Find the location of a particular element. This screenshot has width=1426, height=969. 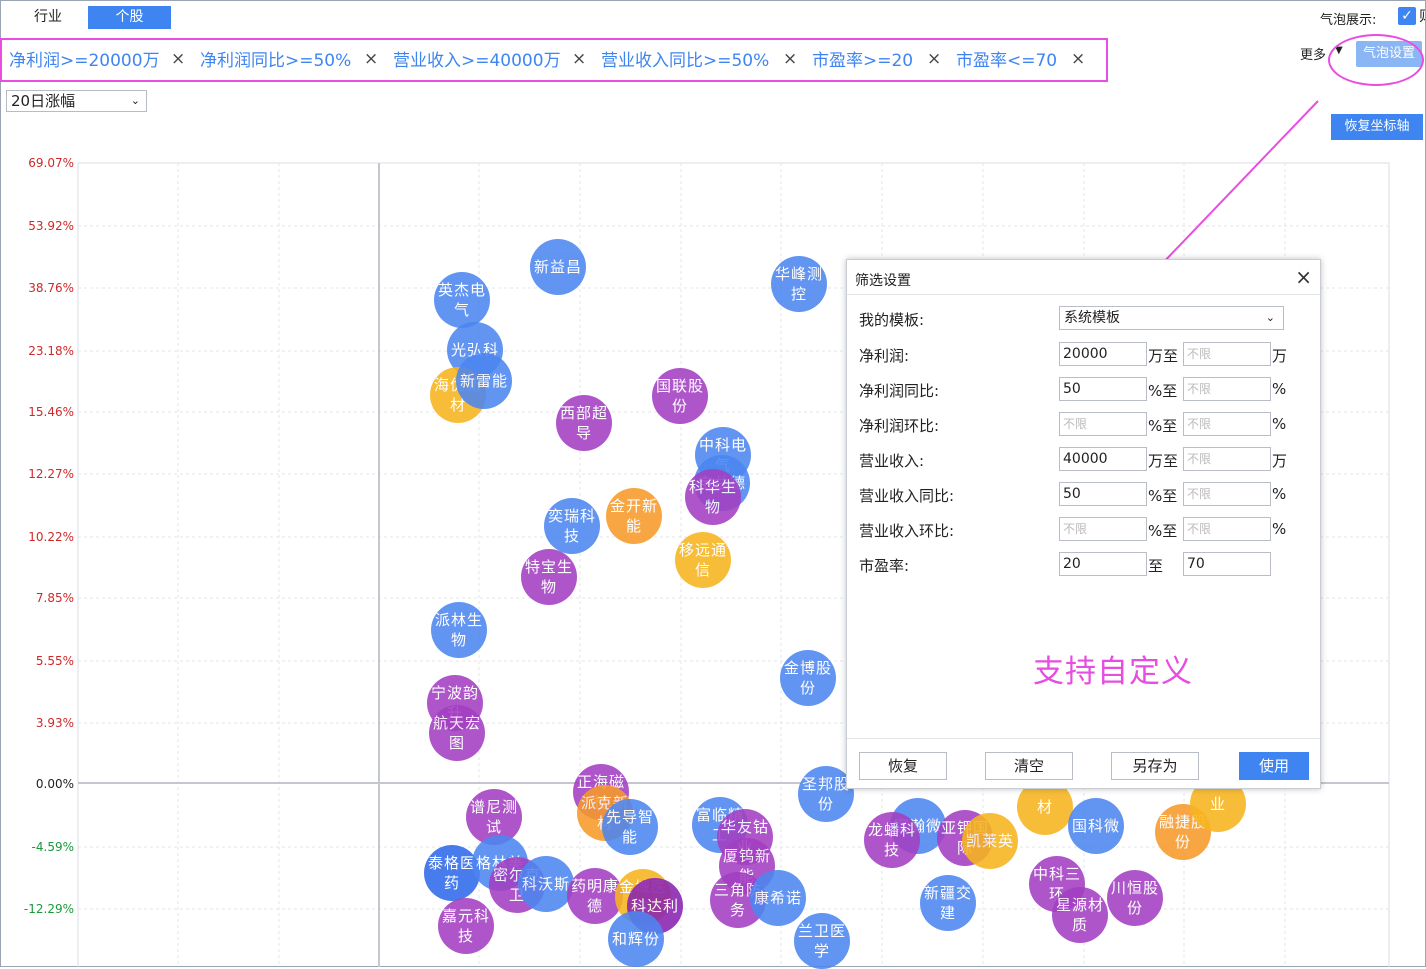

restore-button: 恢复 is located at coordinates (903, 766).